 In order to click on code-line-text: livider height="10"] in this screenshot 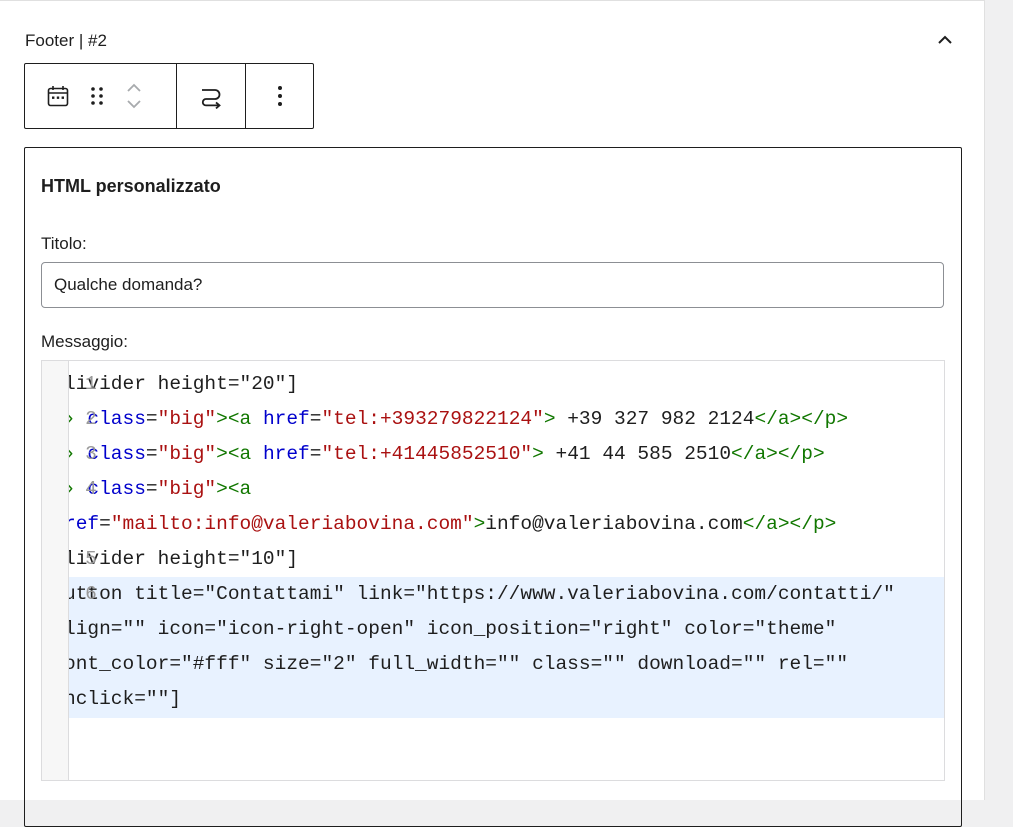, I will do `click(181, 559)`.